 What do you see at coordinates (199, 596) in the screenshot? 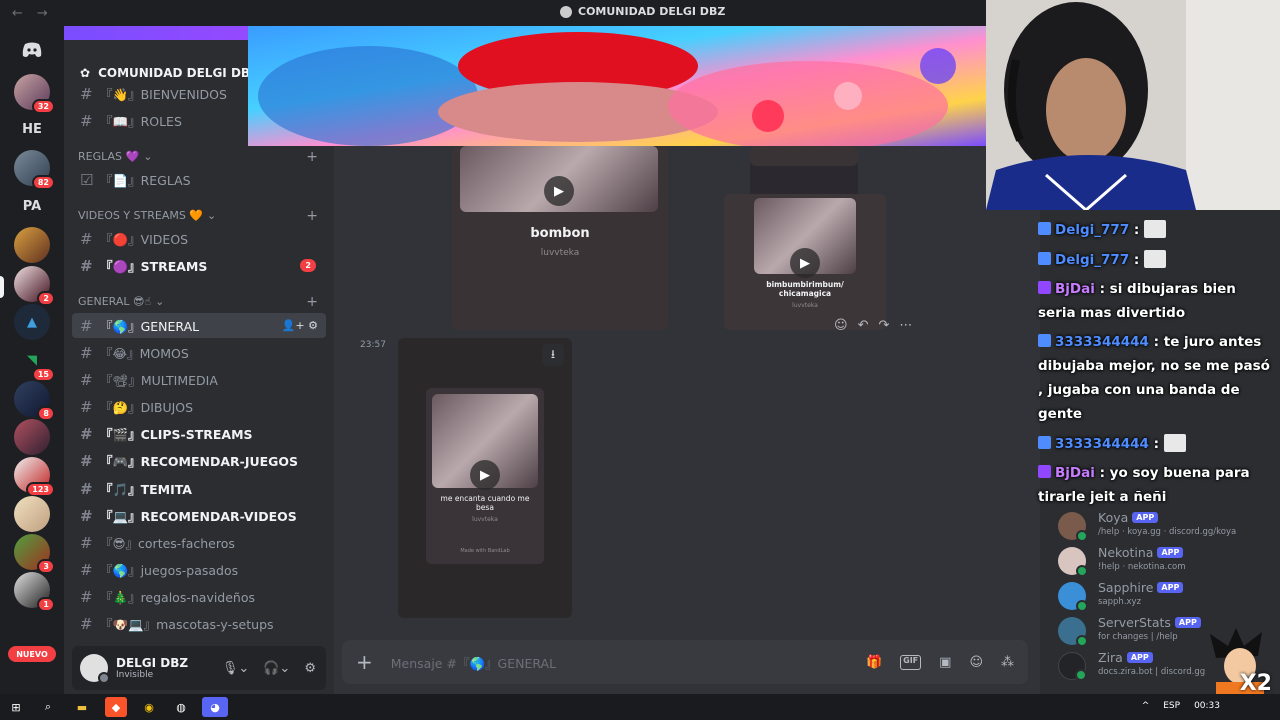
I see `channel-regalos-navidenos: # 『🎄』regalos-navideños` at bounding box center [199, 596].